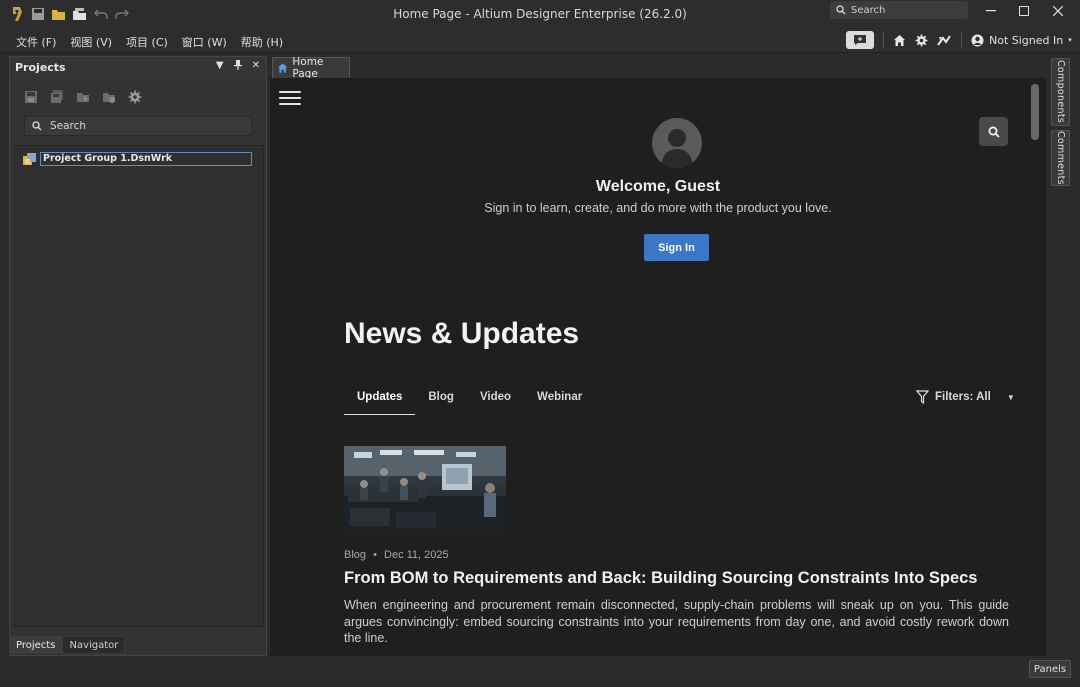  Describe the element at coordinates (677, 143) in the screenshot. I see `guest-avatar-icon` at that location.